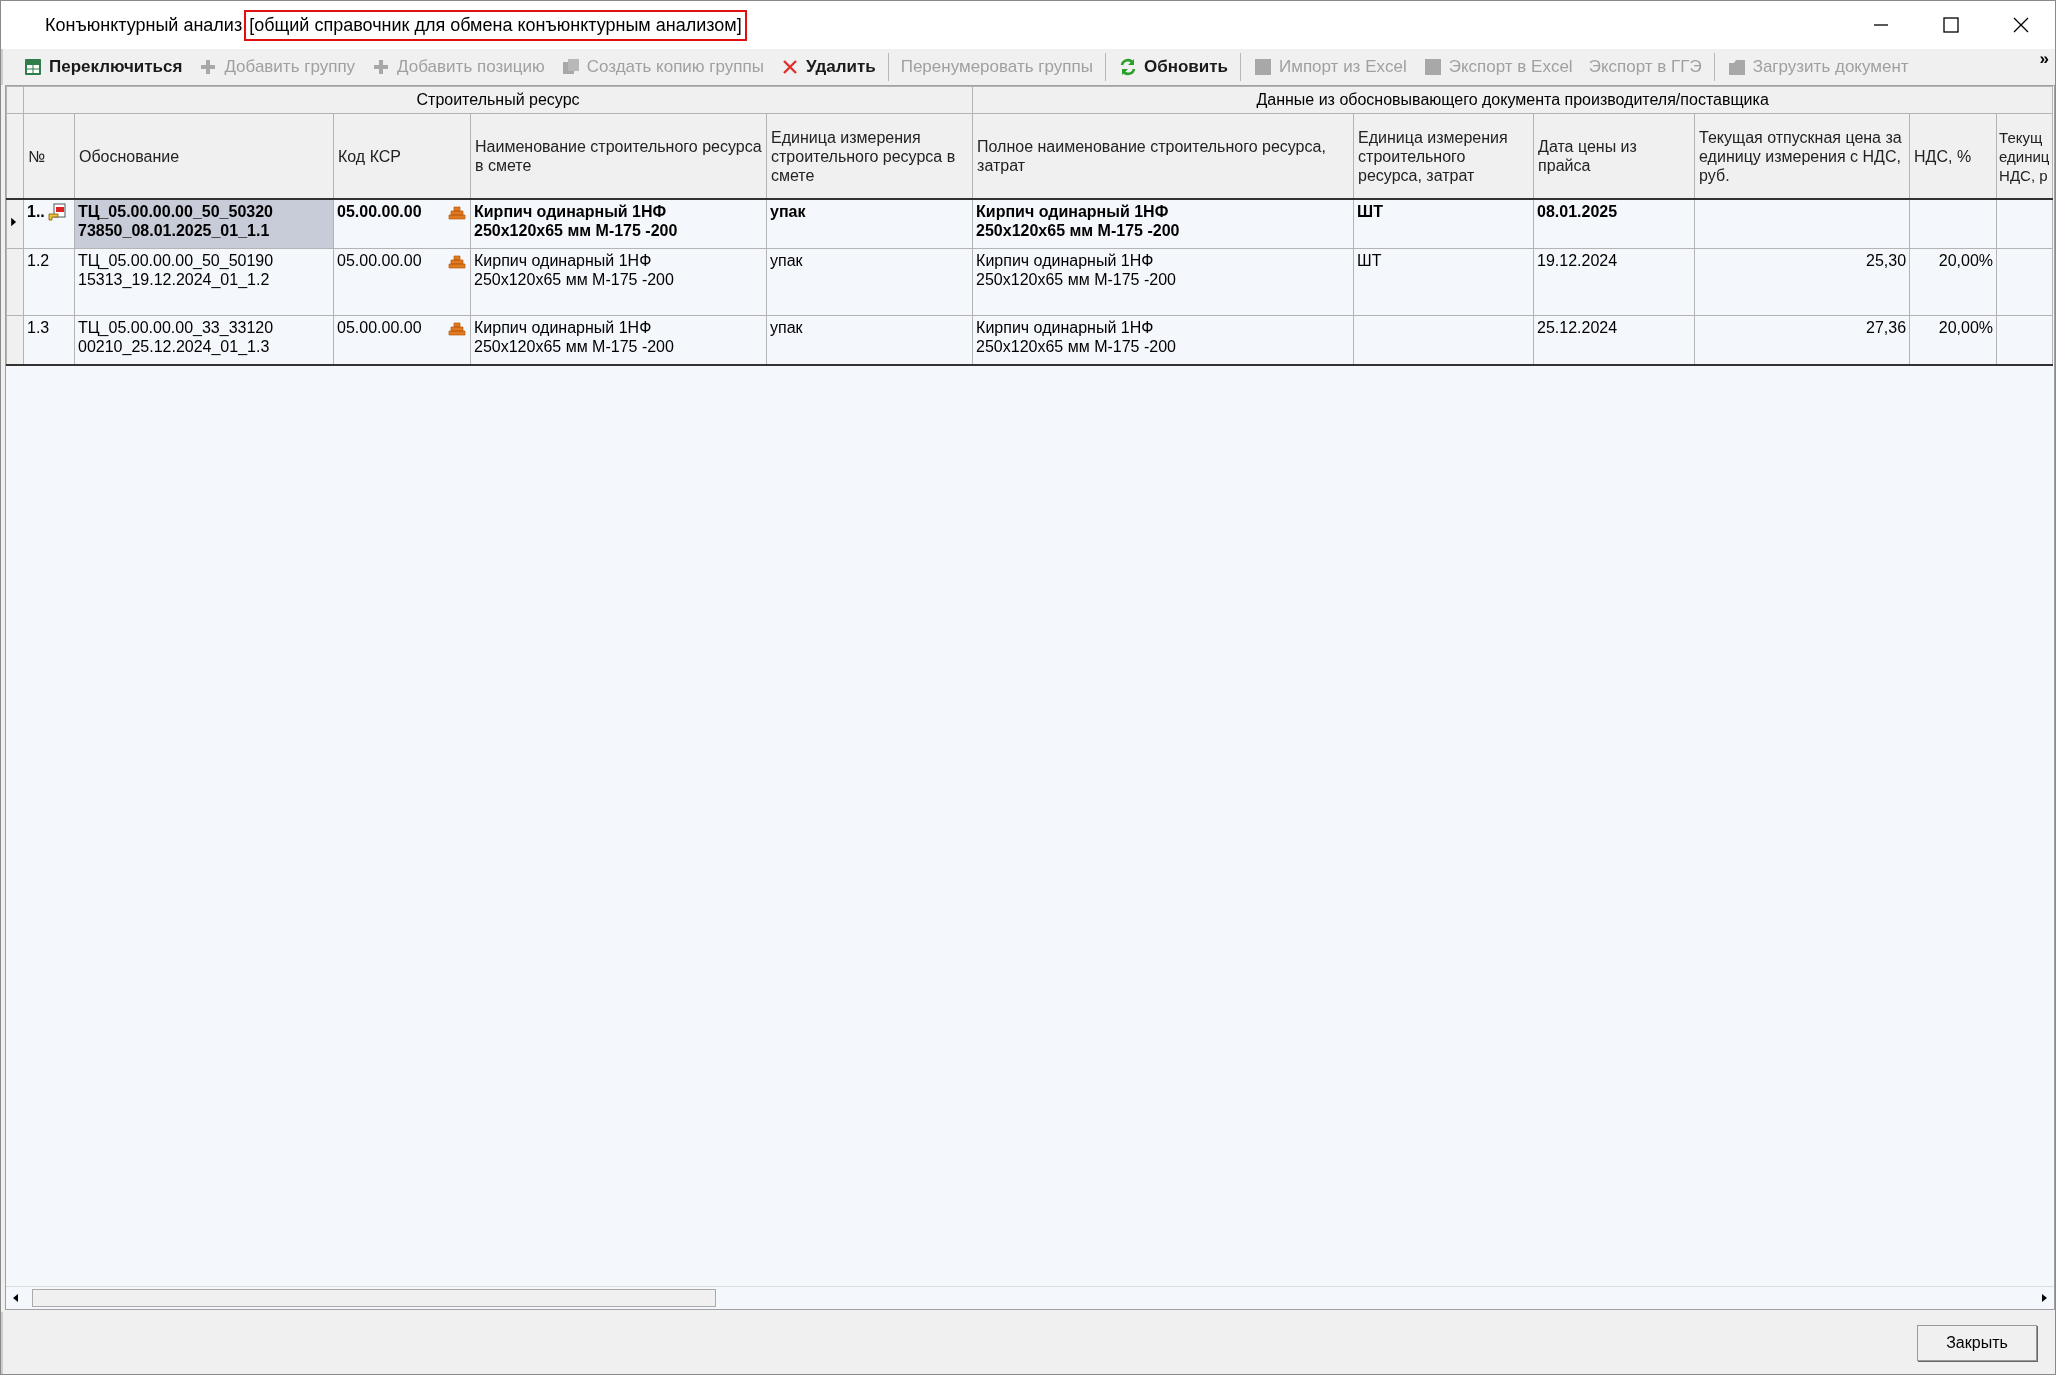 Image resolution: width=2056 pixels, height=1375 pixels. What do you see at coordinates (570, 67) in the screenshot?
I see `copy-icon` at bounding box center [570, 67].